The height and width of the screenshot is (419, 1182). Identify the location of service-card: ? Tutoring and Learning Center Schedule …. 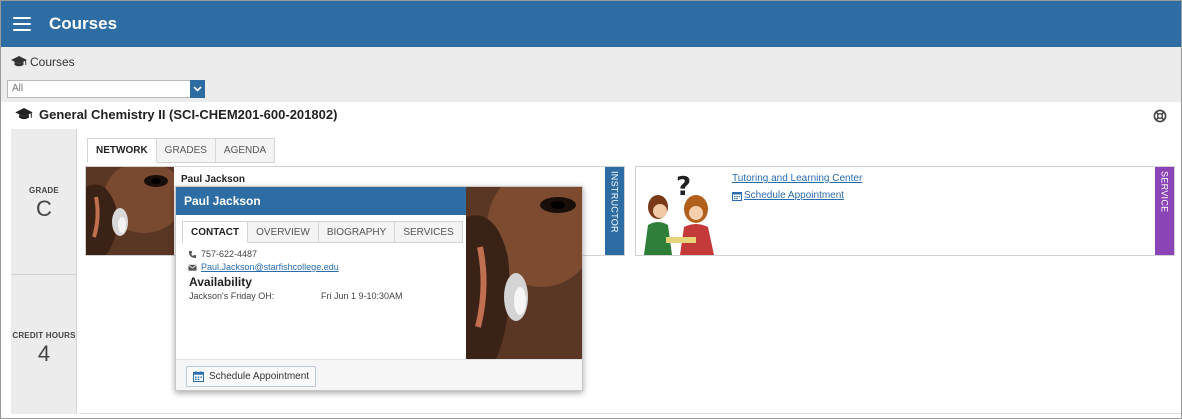
(905, 211).